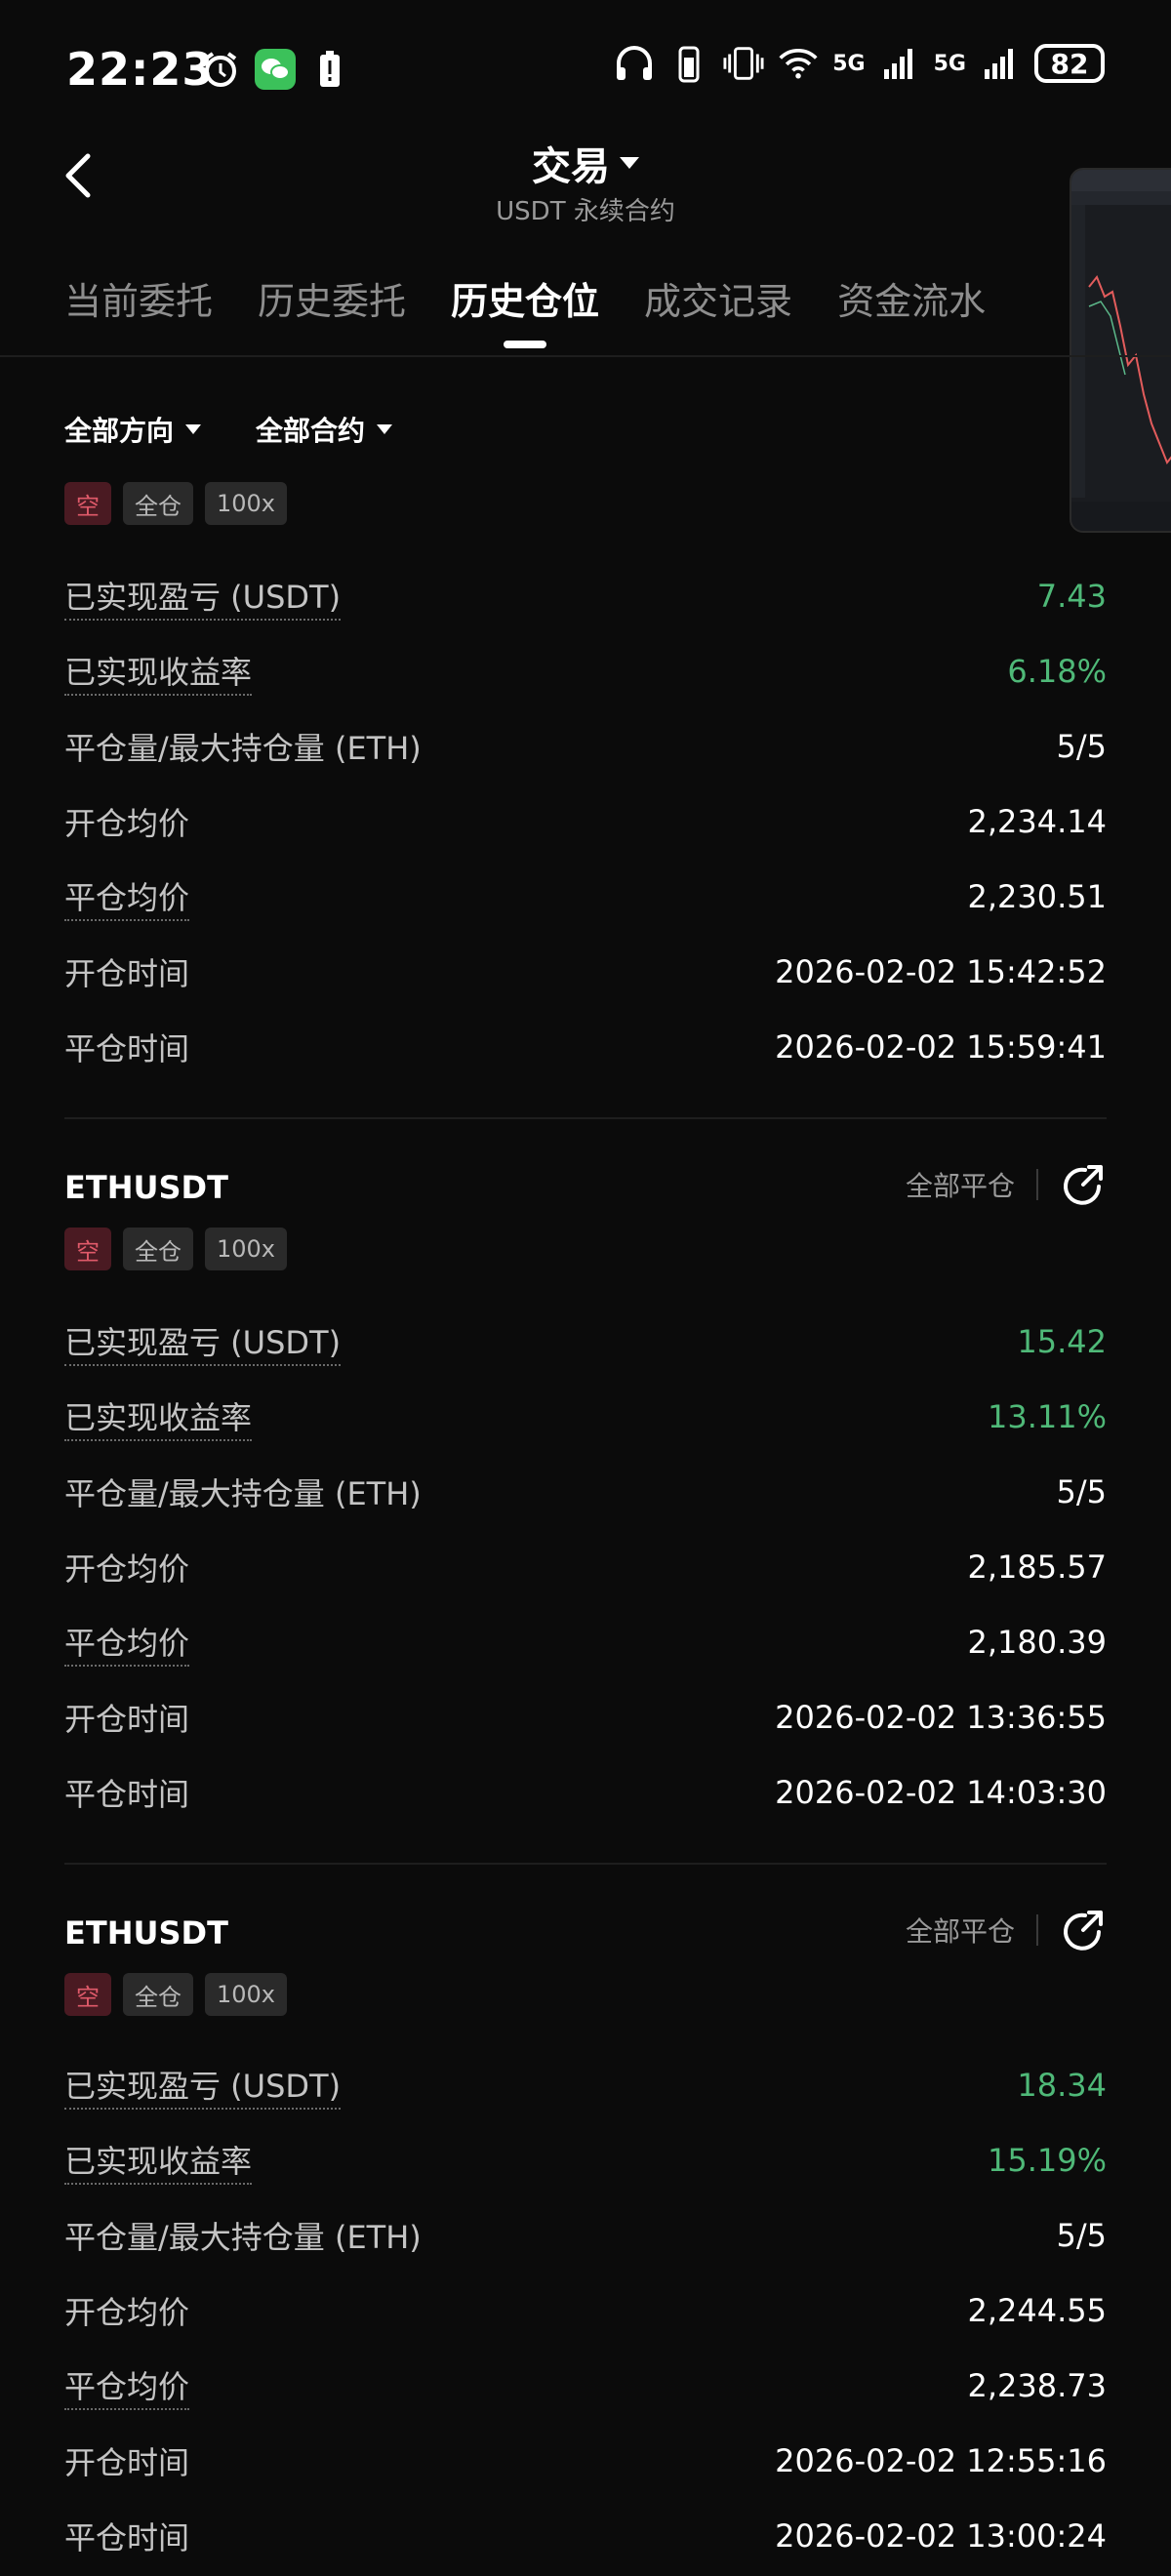  I want to click on watch-battery-icon, so click(688, 63).